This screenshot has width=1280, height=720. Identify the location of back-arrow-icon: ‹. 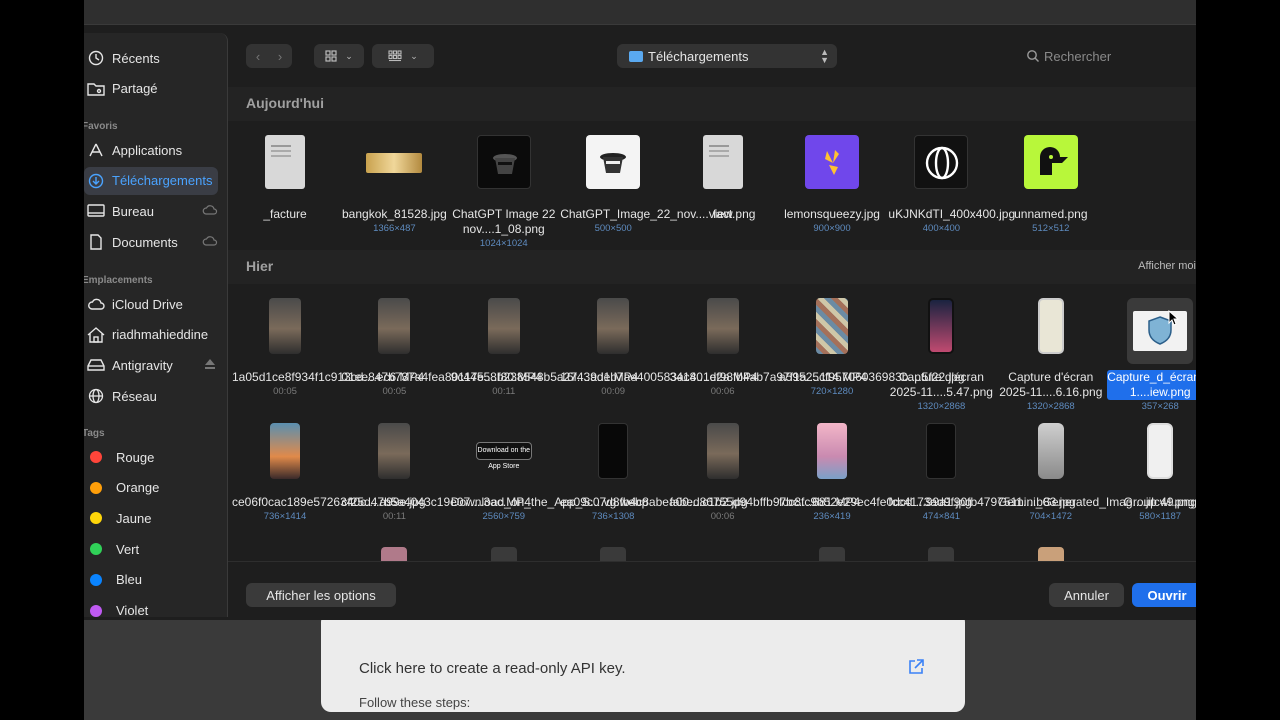
(258, 56).